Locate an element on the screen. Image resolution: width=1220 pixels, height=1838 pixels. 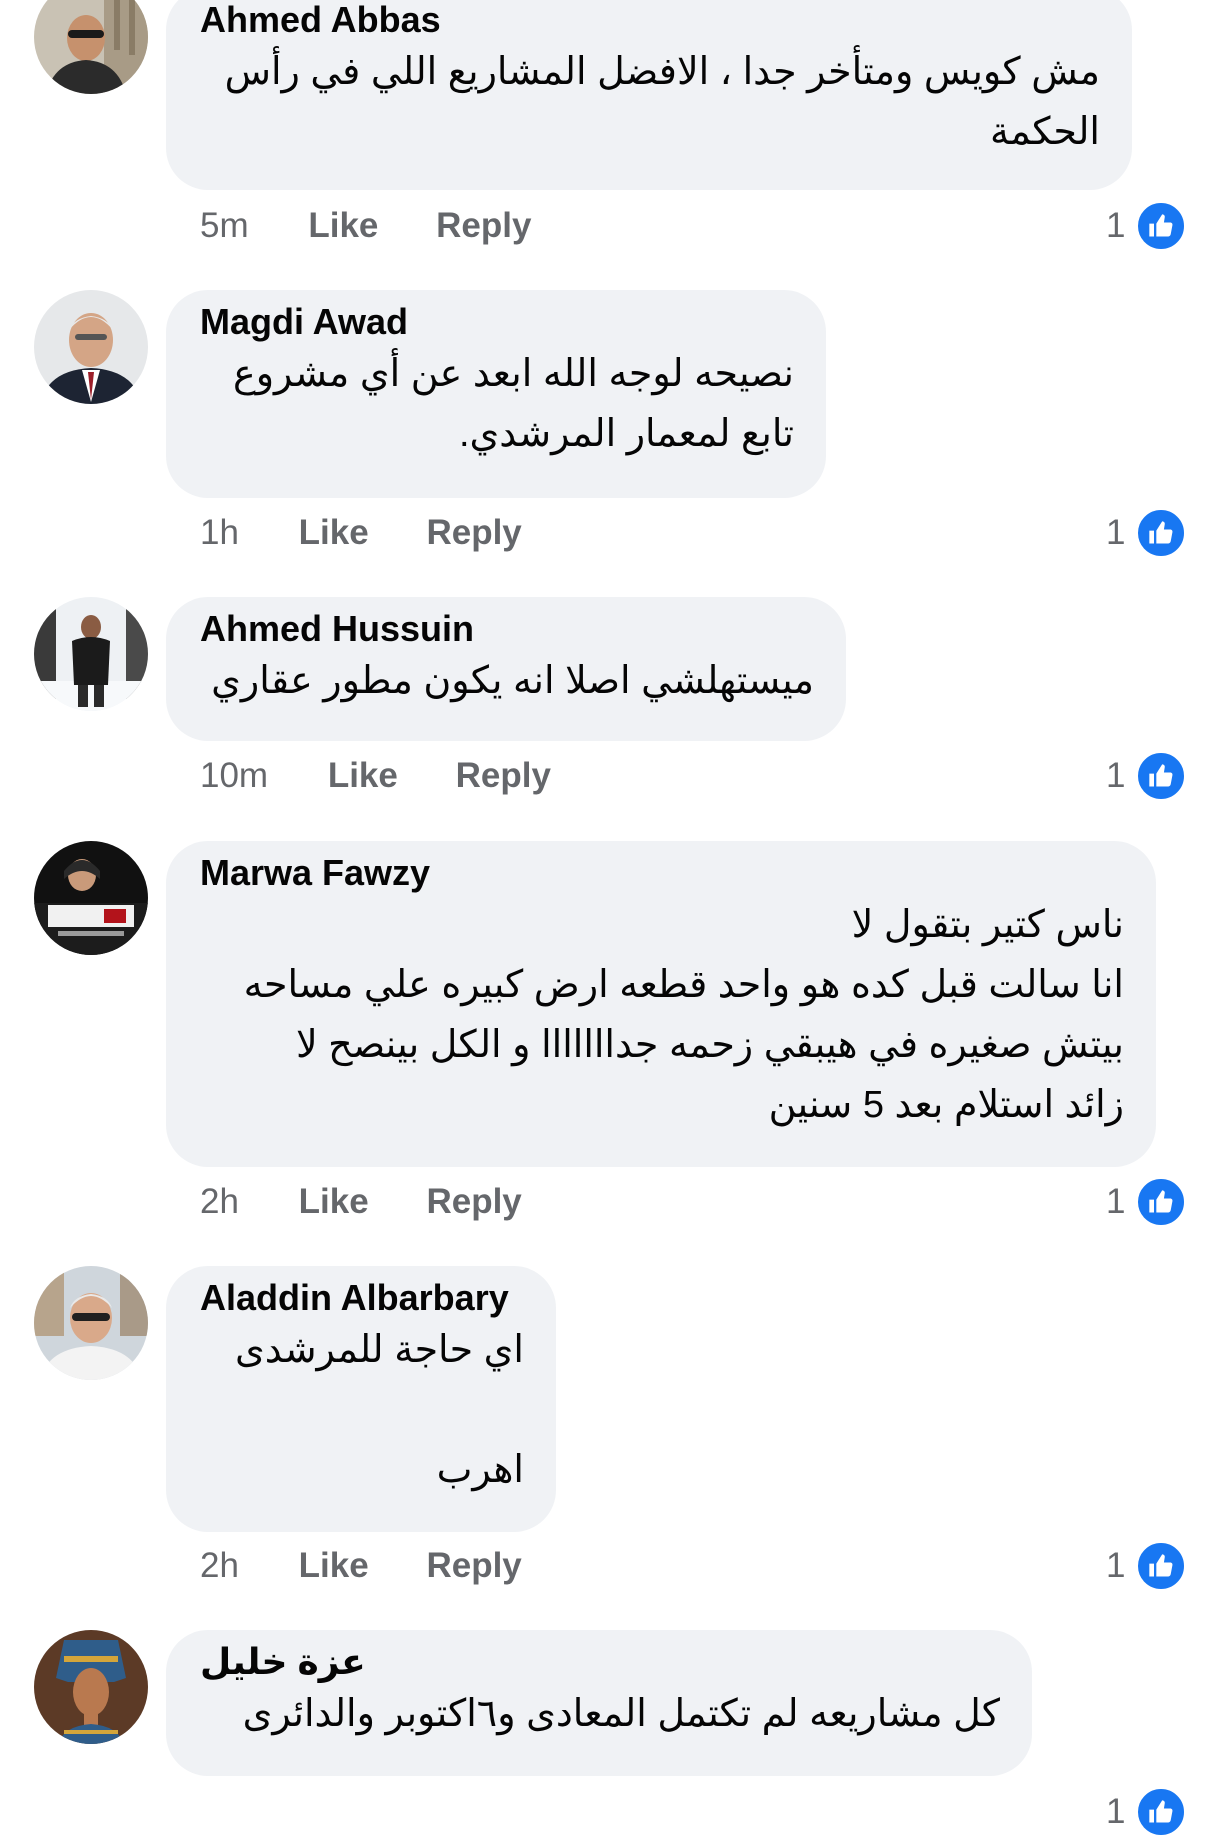
comment-text-line: ميستهلشي اصلا انه يكون مطور عقاري is located at coordinates (512, 681).